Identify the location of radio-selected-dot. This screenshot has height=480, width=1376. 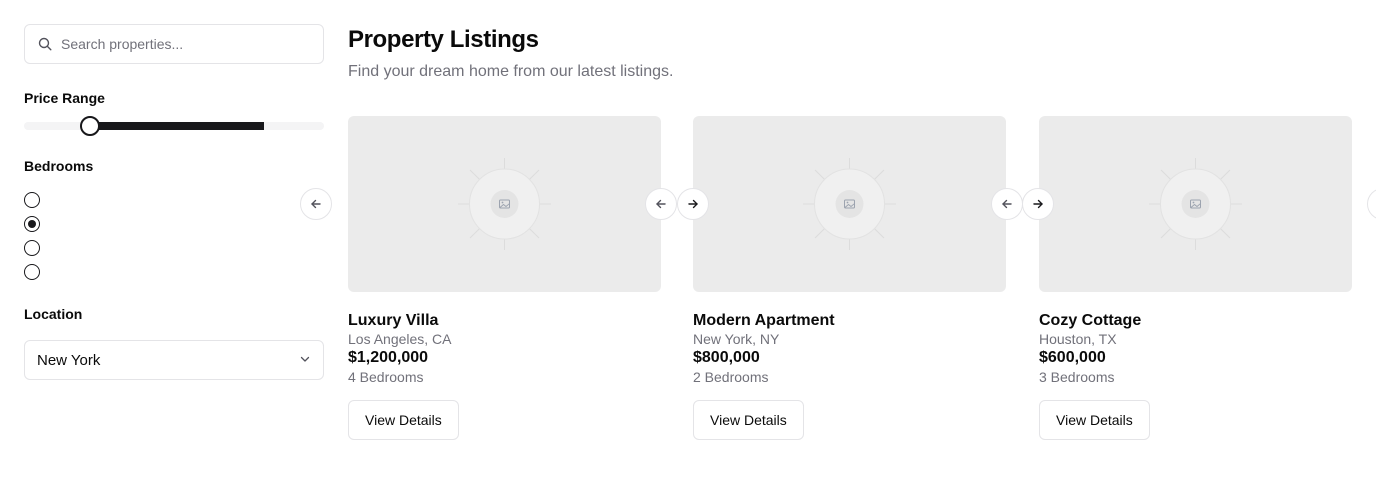
(32, 224).